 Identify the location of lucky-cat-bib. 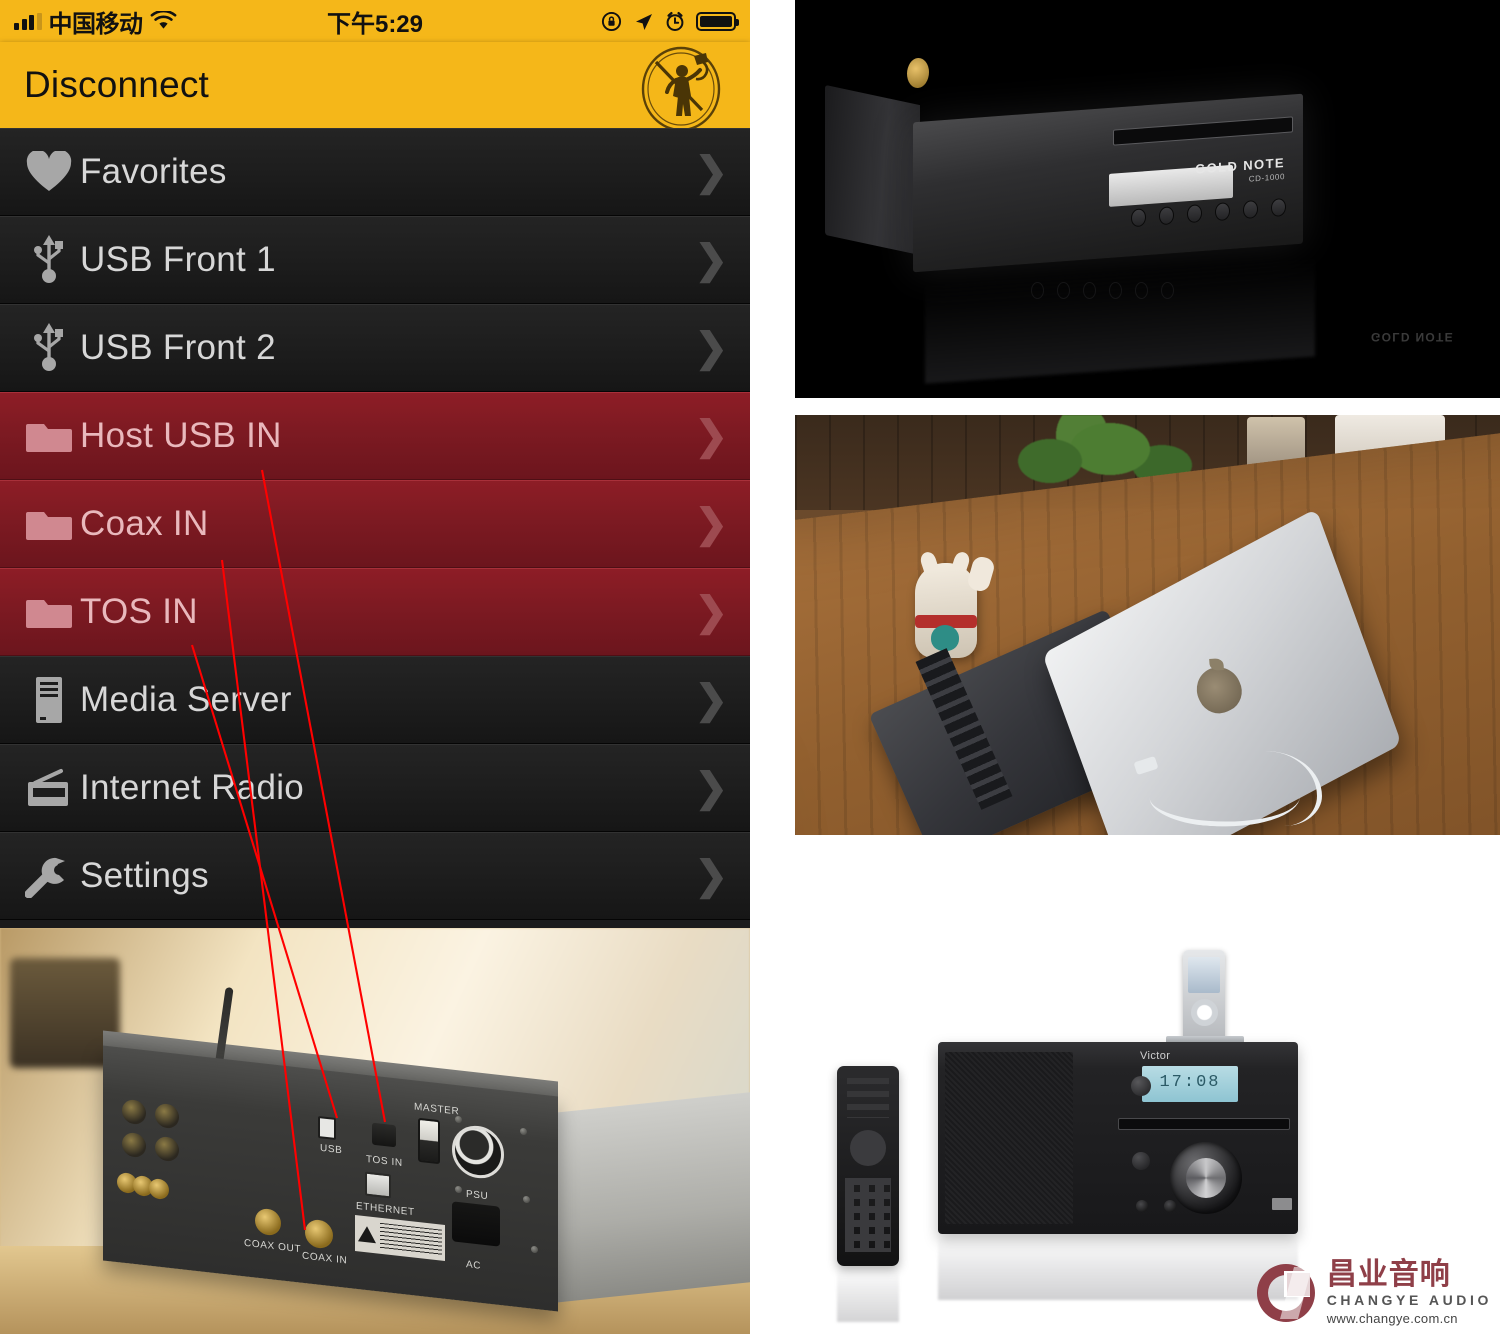
(945, 638).